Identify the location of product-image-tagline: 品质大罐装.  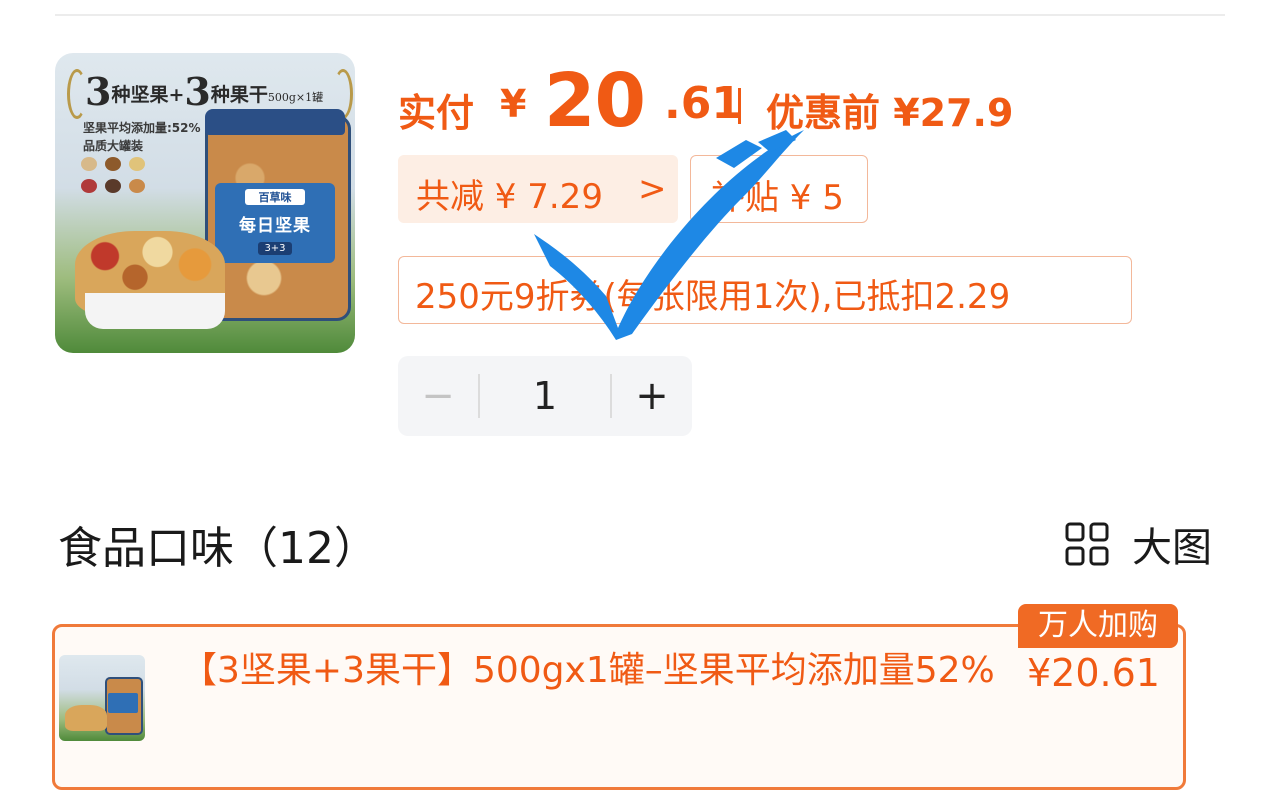
(113, 146).